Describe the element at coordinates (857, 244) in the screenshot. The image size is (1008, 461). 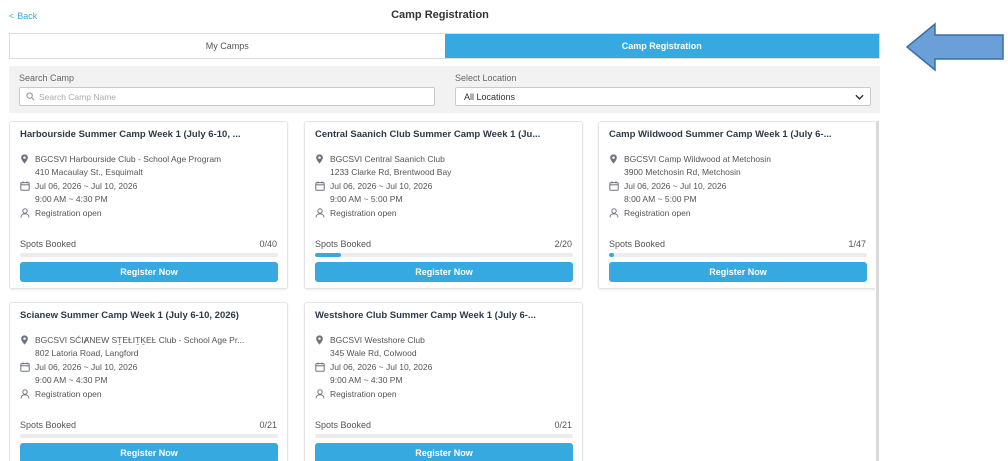
I see `spots-booked-count: 1/47` at that location.